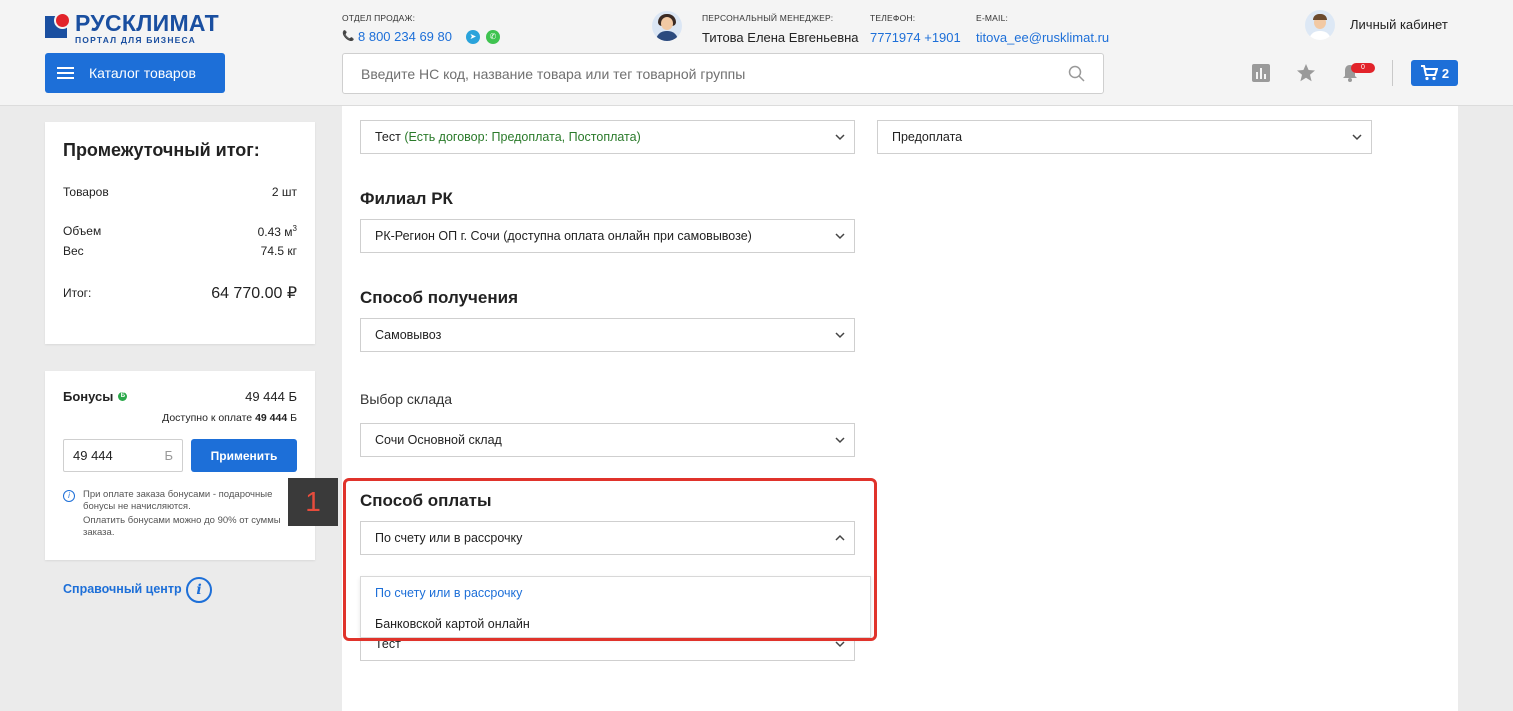  I want to click on manager-phone: ТЕЛЕФОН: 7771974 +1901, so click(915, 29).